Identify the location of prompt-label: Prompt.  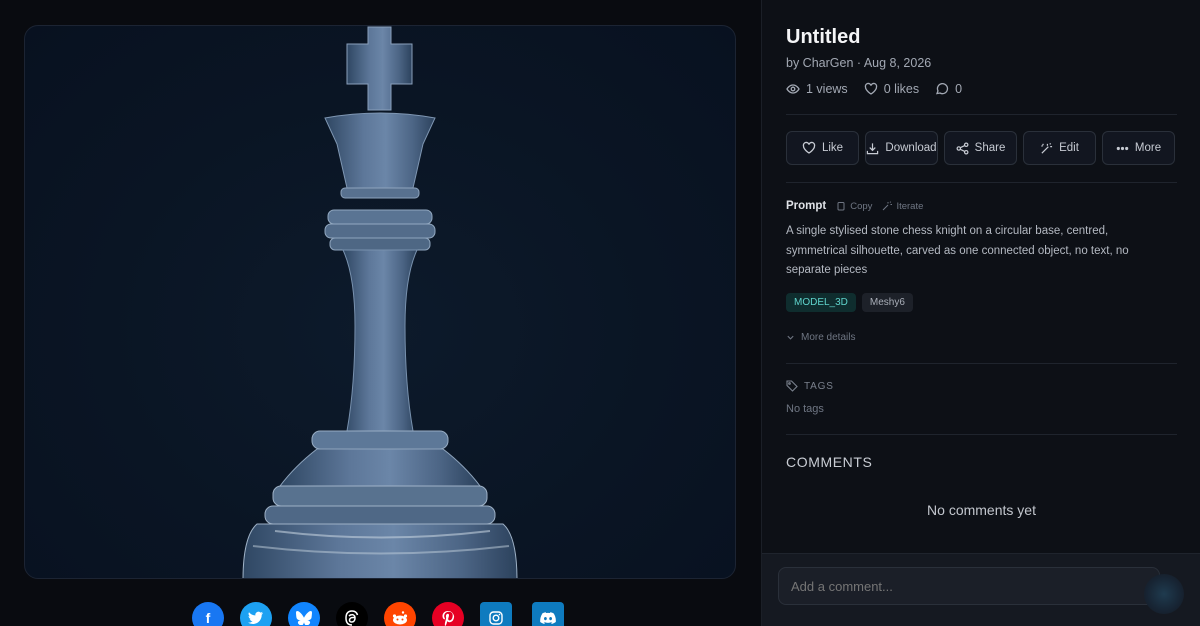
(806, 206).